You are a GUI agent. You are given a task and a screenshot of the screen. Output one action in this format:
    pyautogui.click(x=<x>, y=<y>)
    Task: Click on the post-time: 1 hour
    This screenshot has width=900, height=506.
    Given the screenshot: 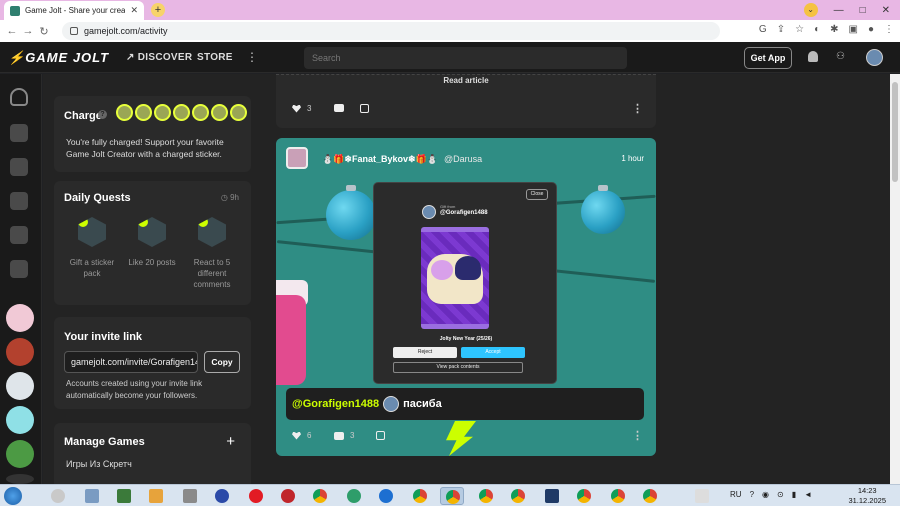 What is the action you would take?
    pyautogui.click(x=632, y=158)
    